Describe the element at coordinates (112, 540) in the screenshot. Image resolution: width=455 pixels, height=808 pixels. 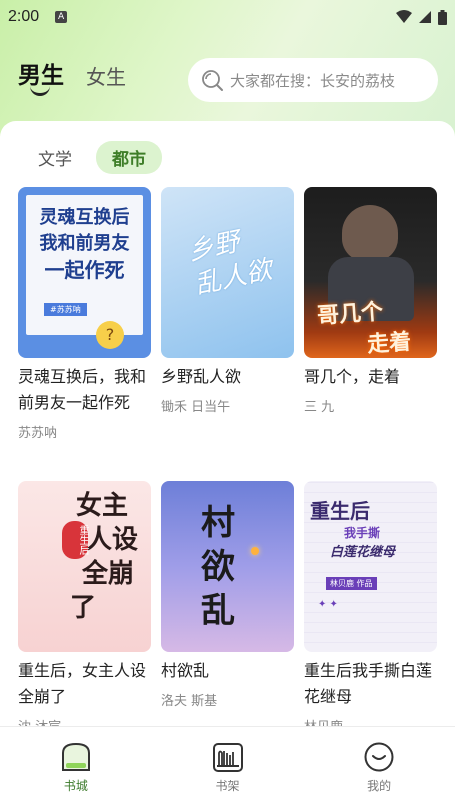
I see `cover-title-line: 人设` at that location.